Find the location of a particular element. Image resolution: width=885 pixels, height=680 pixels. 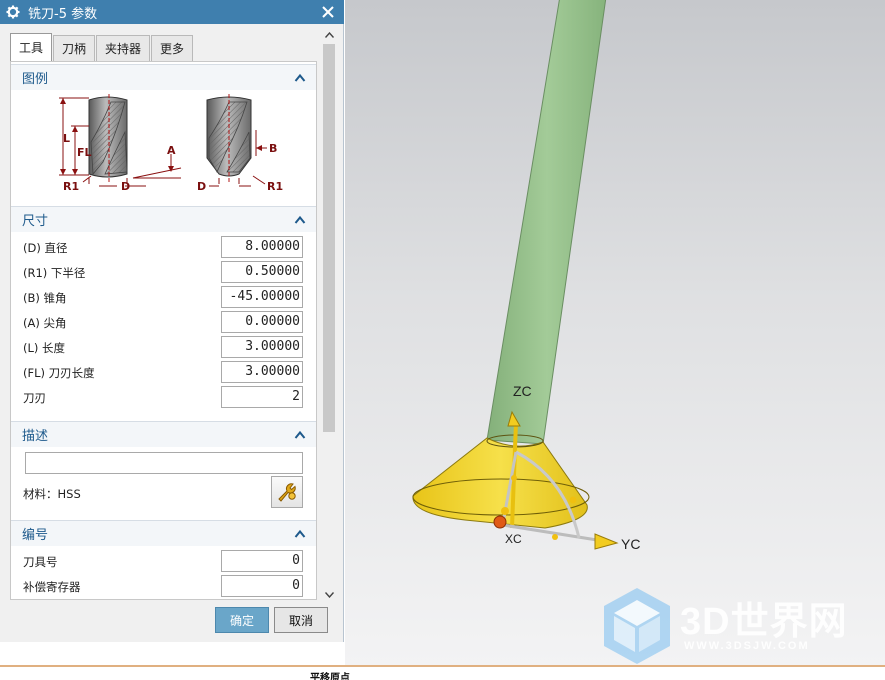

tab-tool: 工具 is located at coordinates (31, 47).